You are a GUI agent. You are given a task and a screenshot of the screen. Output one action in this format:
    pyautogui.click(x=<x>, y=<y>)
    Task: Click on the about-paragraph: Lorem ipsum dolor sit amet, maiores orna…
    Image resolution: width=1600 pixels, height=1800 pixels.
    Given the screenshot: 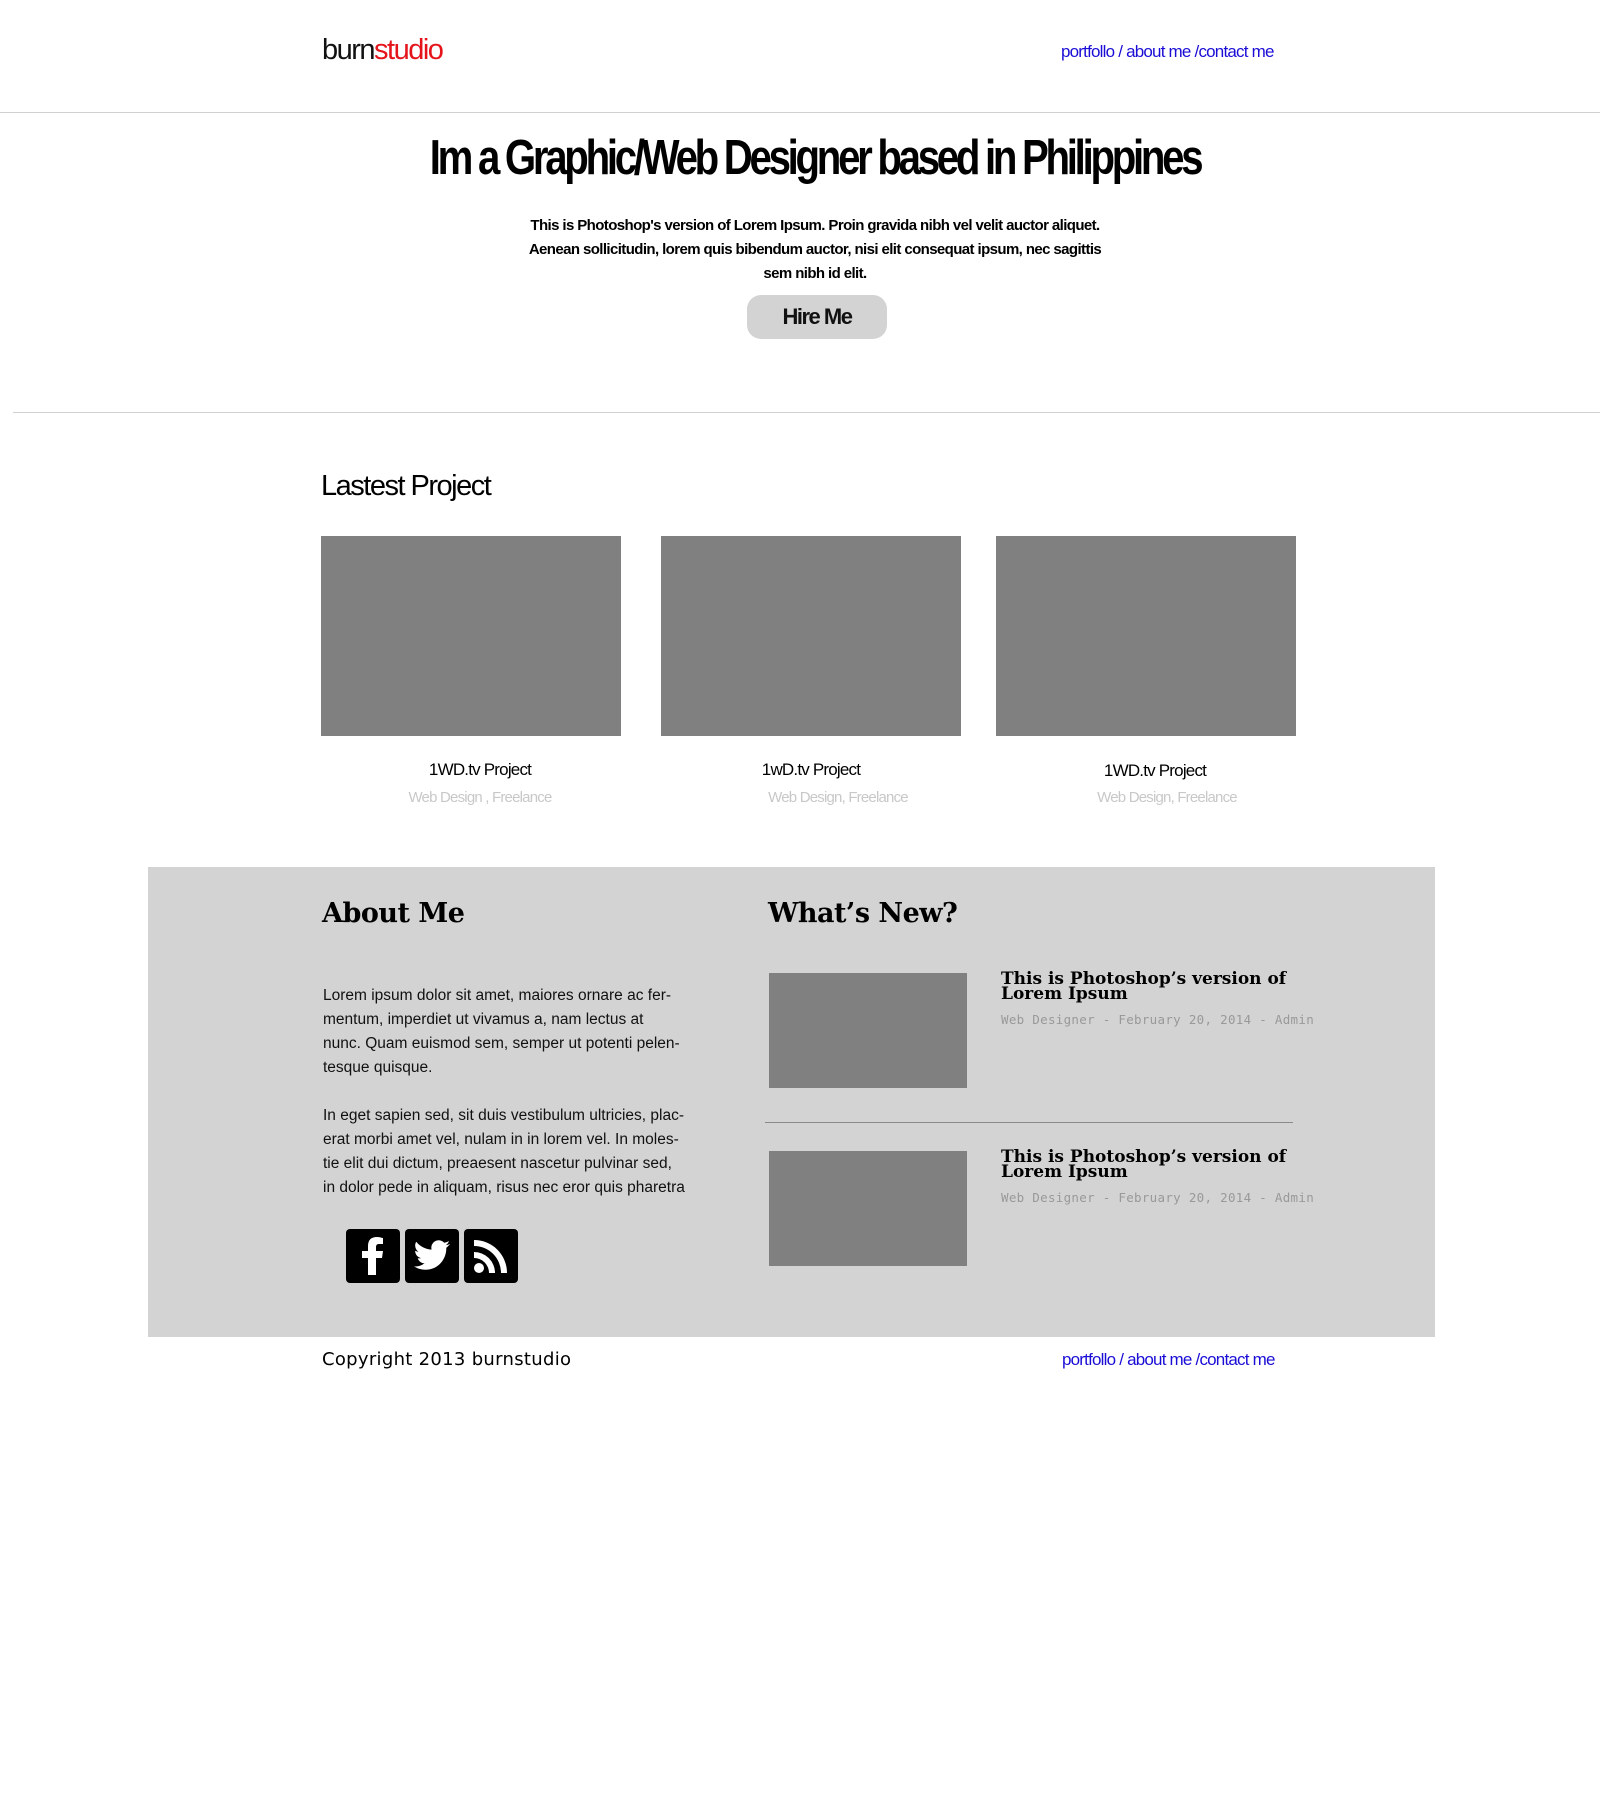 What is the action you would take?
    pyautogui.click(x=513, y=1032)
    